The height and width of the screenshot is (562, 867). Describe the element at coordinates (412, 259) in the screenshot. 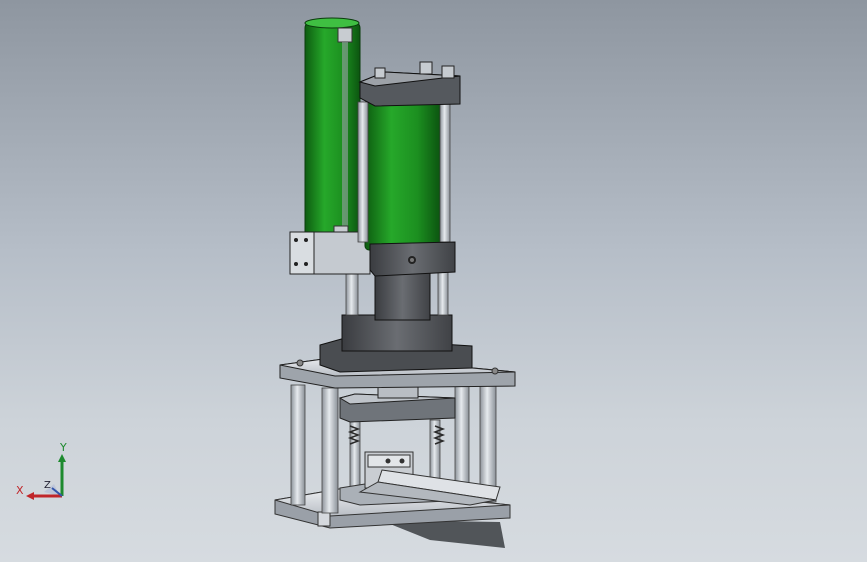

I see `cylinder-bottom-cap` at that location.